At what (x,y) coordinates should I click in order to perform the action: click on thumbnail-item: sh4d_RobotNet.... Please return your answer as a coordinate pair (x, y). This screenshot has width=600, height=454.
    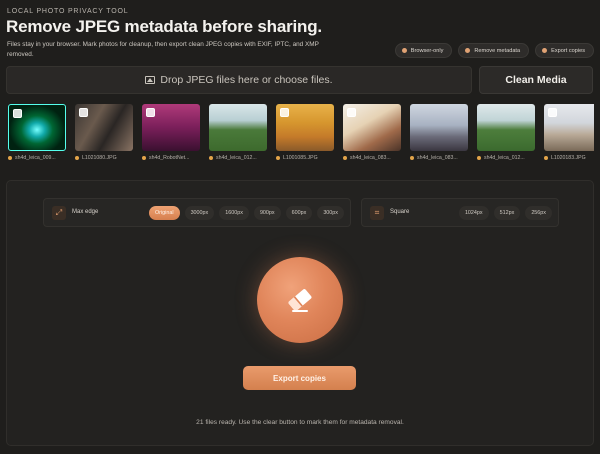
    Looking at the image, I should click on (172, 132).